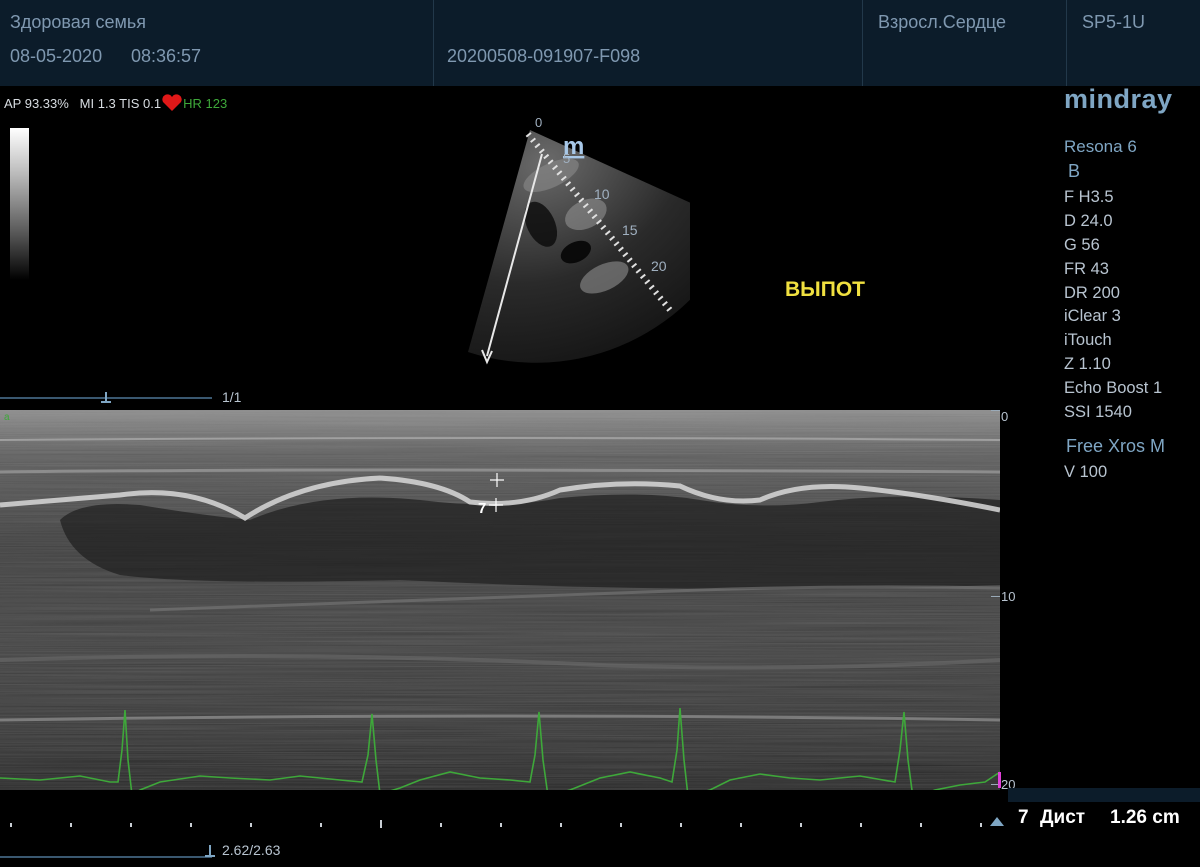 This screenshot has width=1200, height=867. Describe the element at coordinates (1115, 446) in the screenshot. I see `m-mode-label: Free Xros M` at that location.